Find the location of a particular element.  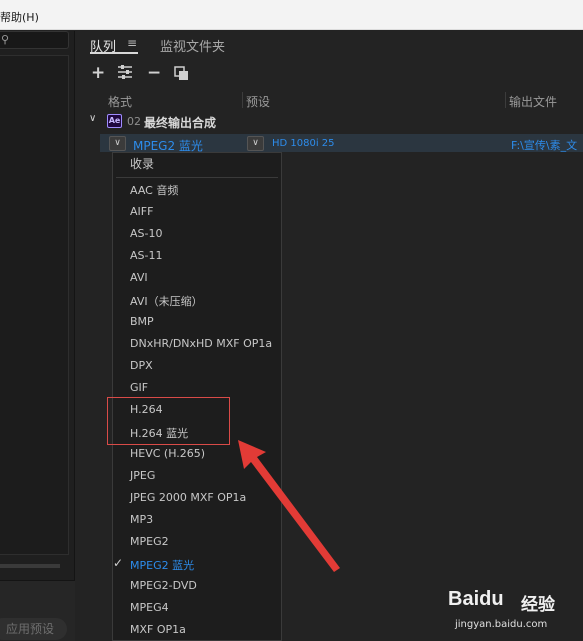

chevron-down-icon: ∨ is located at coordinates (92, 118).